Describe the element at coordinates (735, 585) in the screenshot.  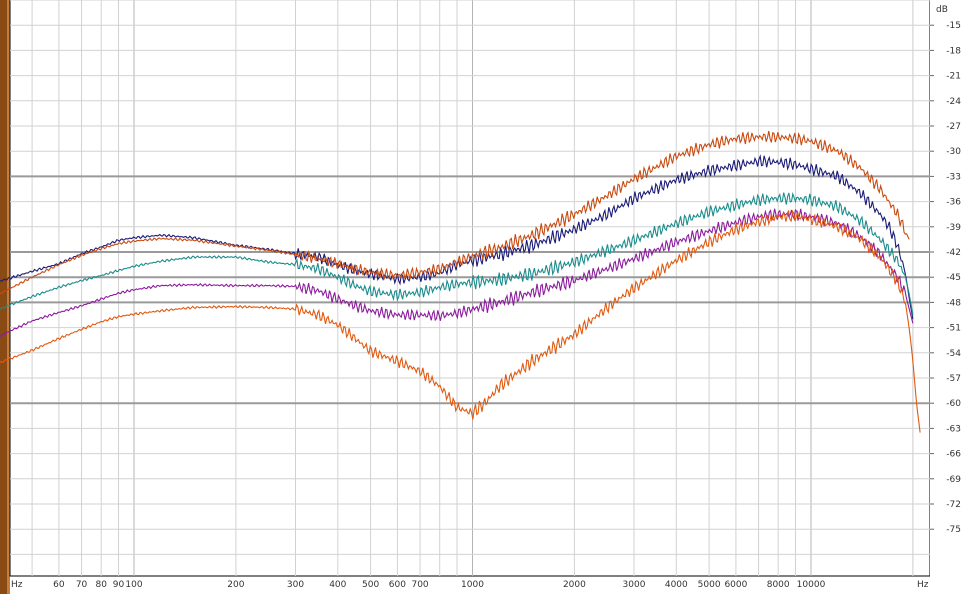
I see `x-tick-label: 6000` at that location.